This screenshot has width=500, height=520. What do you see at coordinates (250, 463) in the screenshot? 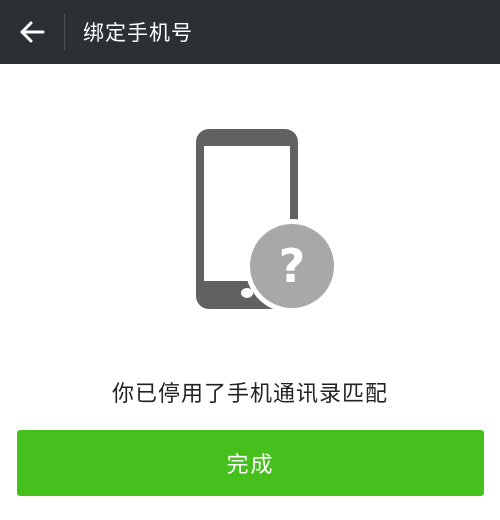
I see `done-button: 完成` at bounding box center [250, 463].